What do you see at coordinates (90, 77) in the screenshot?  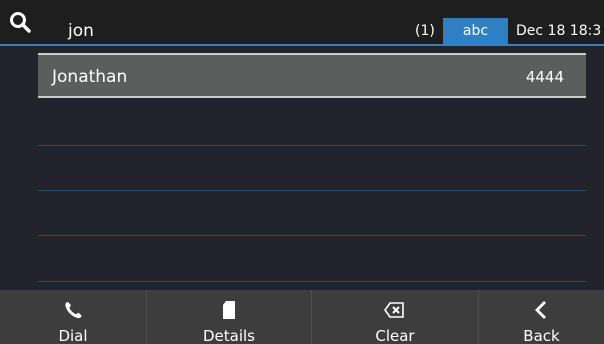 I see `contact-name: Jonathan` at bounding box center [90, 77].